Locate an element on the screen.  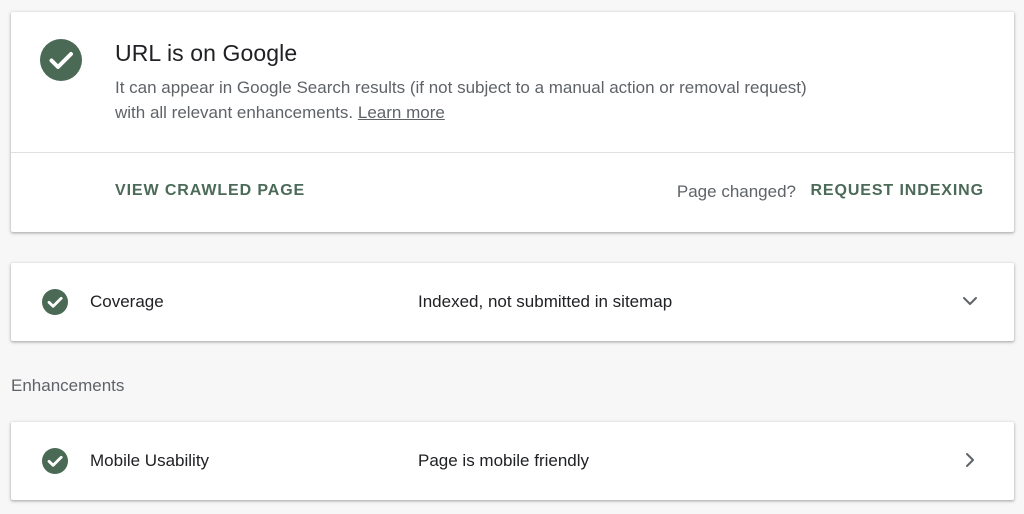
request-indexing-button: REQUEST INDEXING is located at coordinates (897, 191).